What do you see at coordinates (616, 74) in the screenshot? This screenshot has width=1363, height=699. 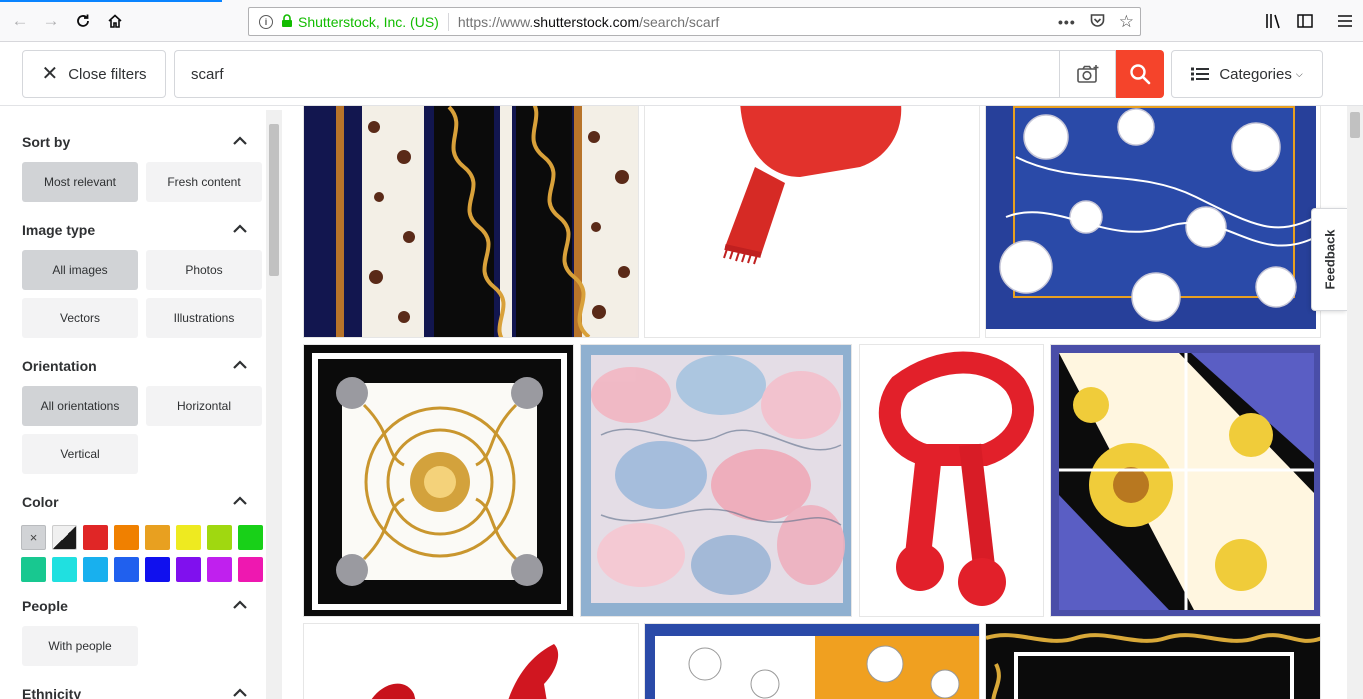 I see `search-input` at bounding box center [616, 74].